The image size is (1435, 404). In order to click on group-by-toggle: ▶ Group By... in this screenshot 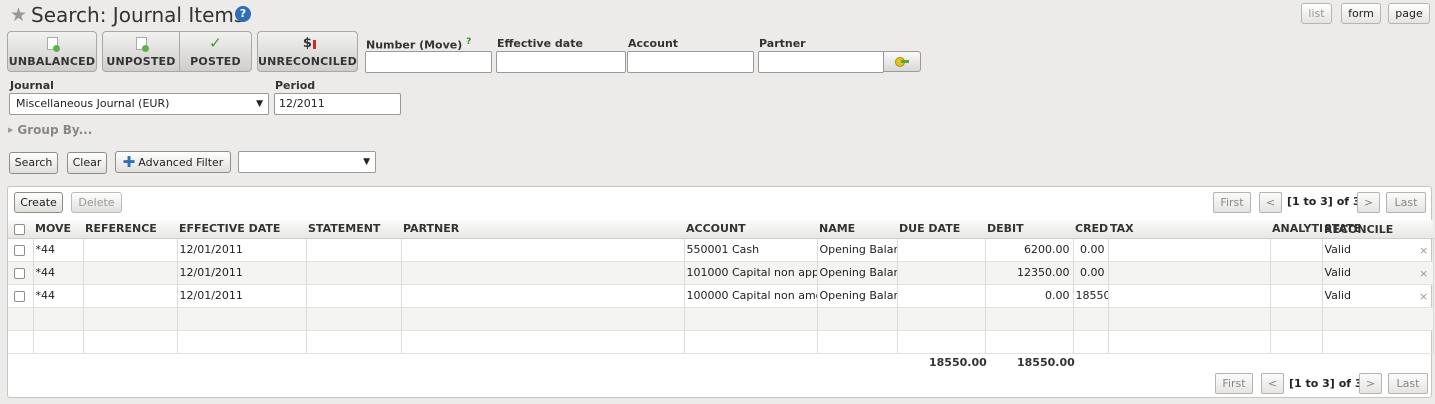, I will do `click(50, 130)`.